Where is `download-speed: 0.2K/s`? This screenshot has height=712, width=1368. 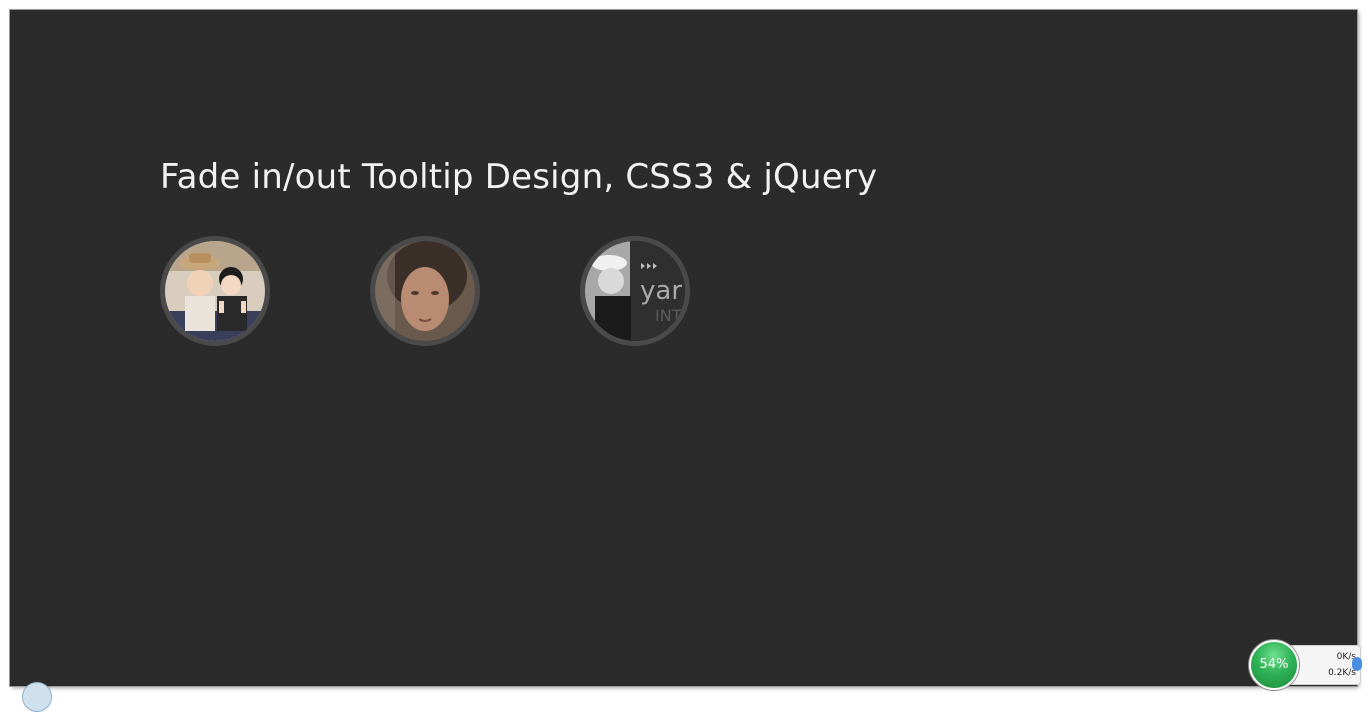
download-speed: 0.2K/s is located at coordinates (1342, 673).